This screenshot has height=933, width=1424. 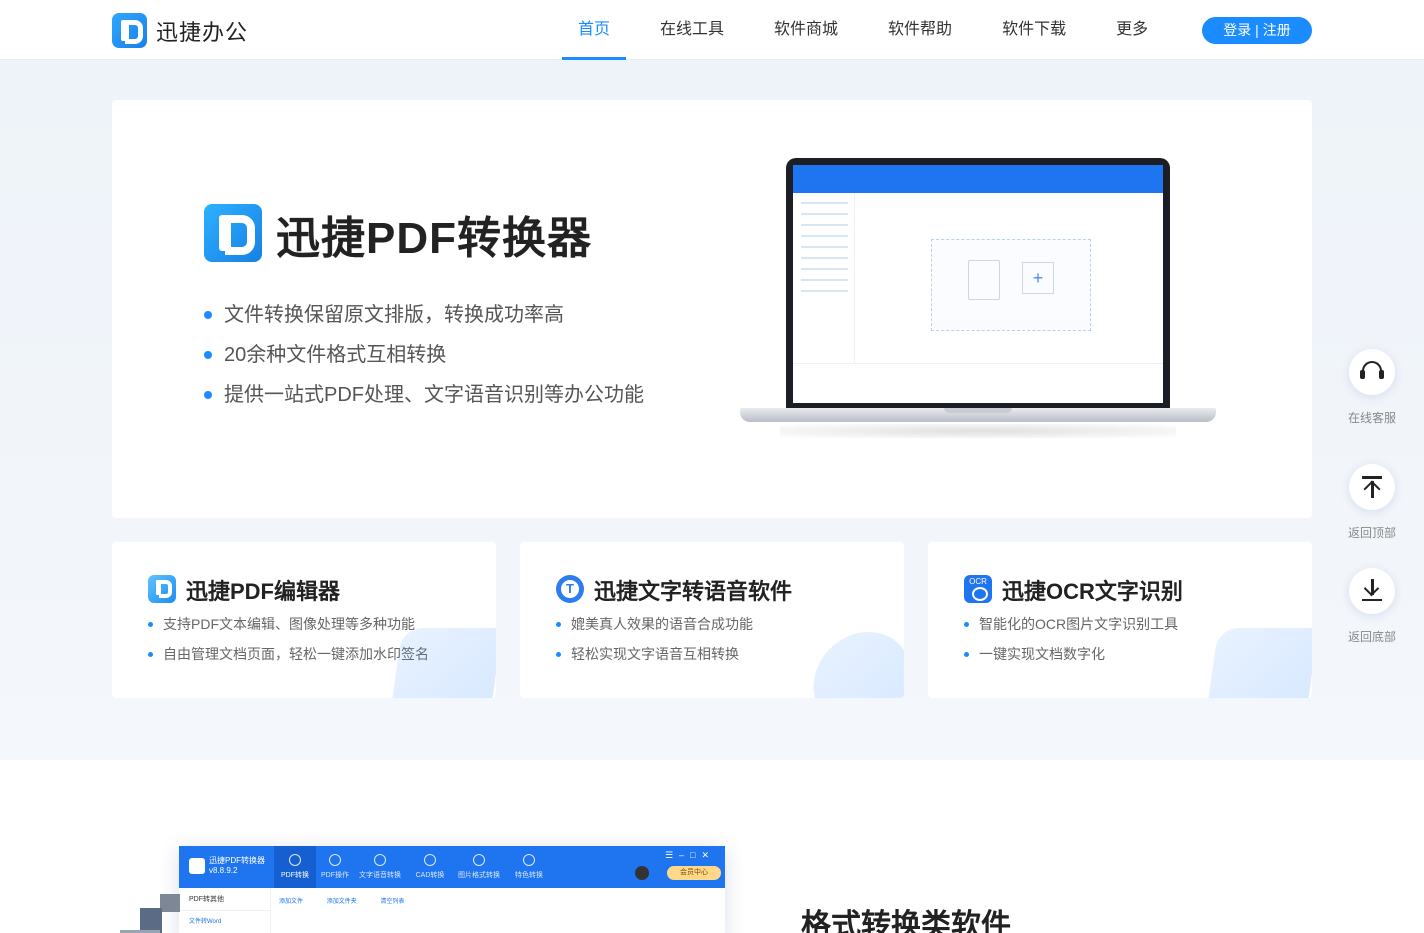 What do you see at coordinates (570, 589) in the screenshot?
I see `text-to-speech-icon` at bounding box center [570, 589].